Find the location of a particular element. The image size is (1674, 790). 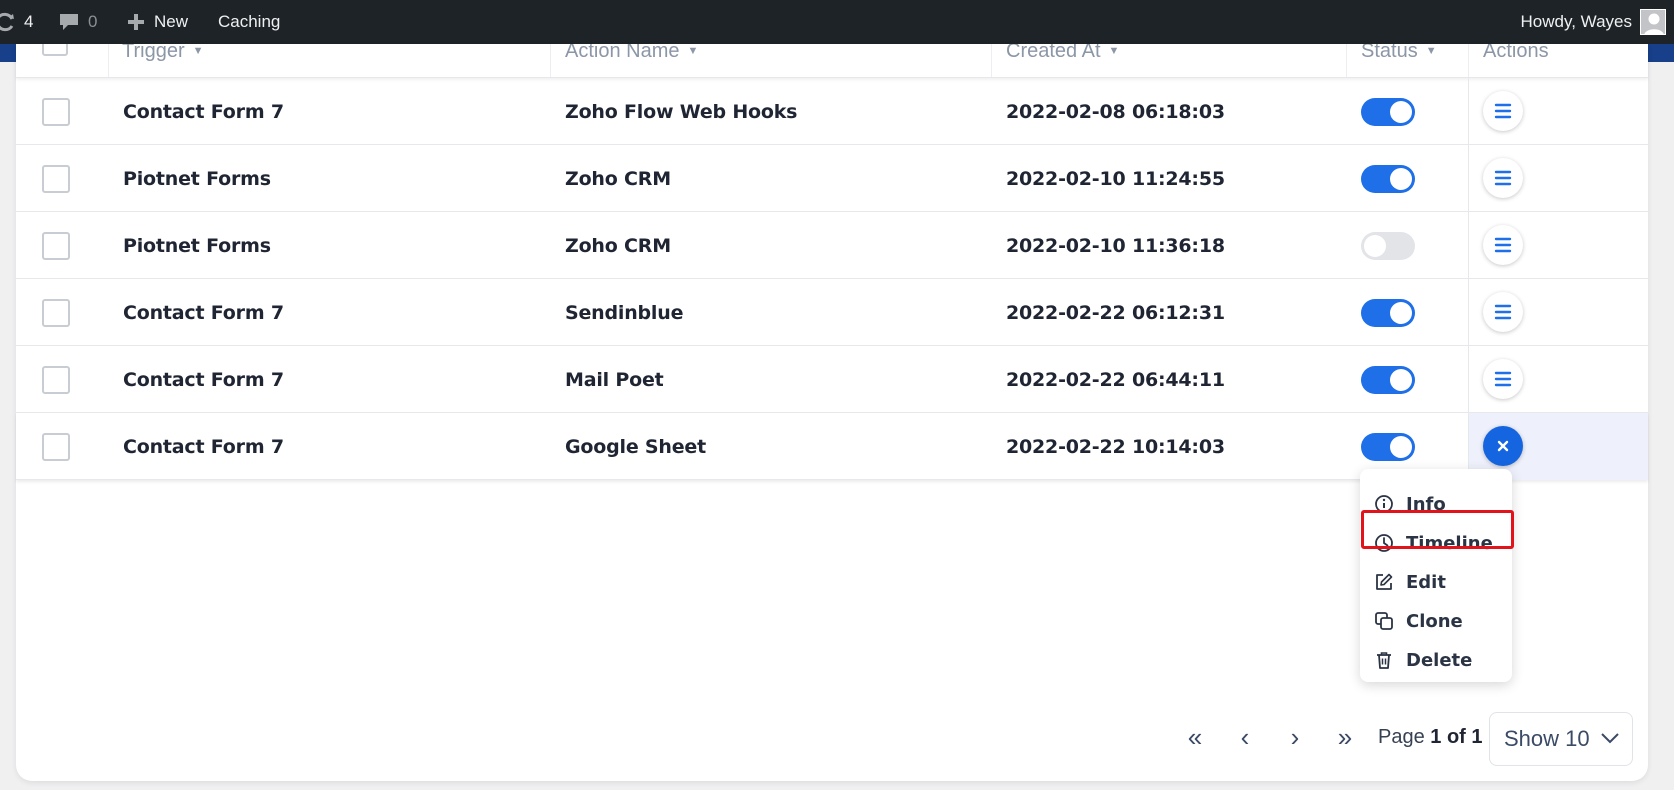

new-content-link: New is located at coordinates (157, 22).